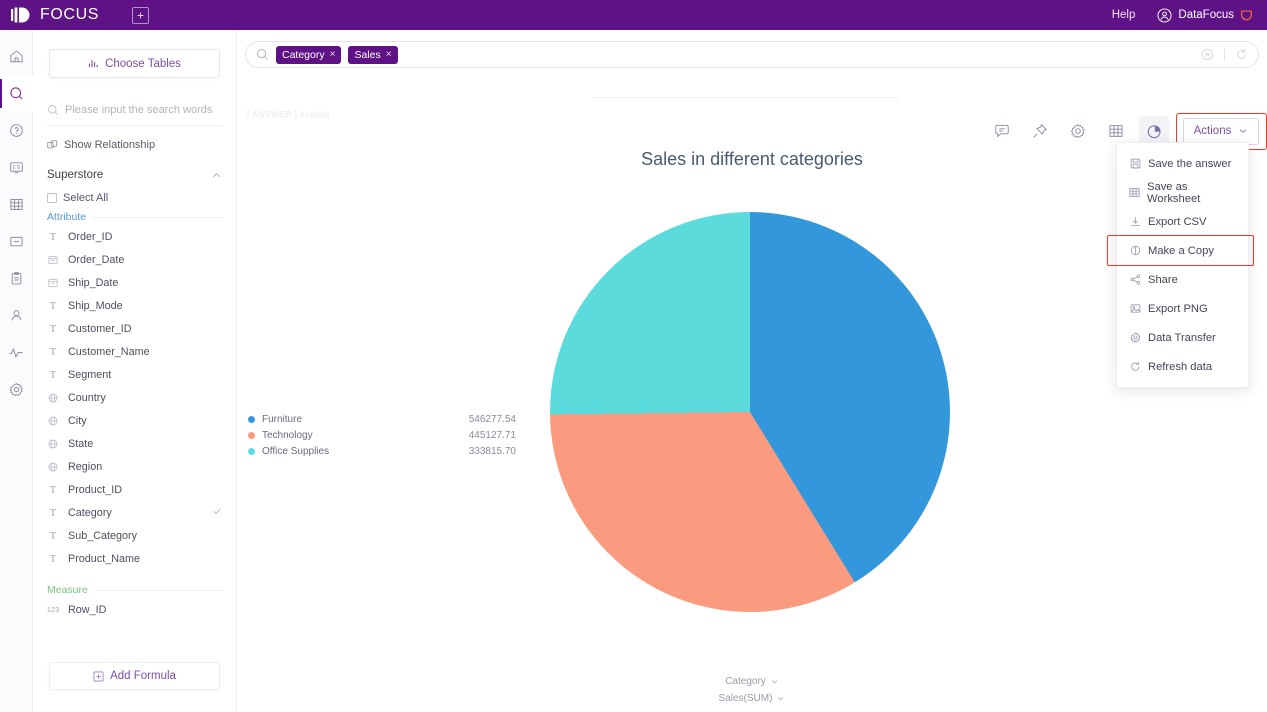 This screenshot has width=1267, height=712. I want to click on brand: FOCUS, so click(55, 15).